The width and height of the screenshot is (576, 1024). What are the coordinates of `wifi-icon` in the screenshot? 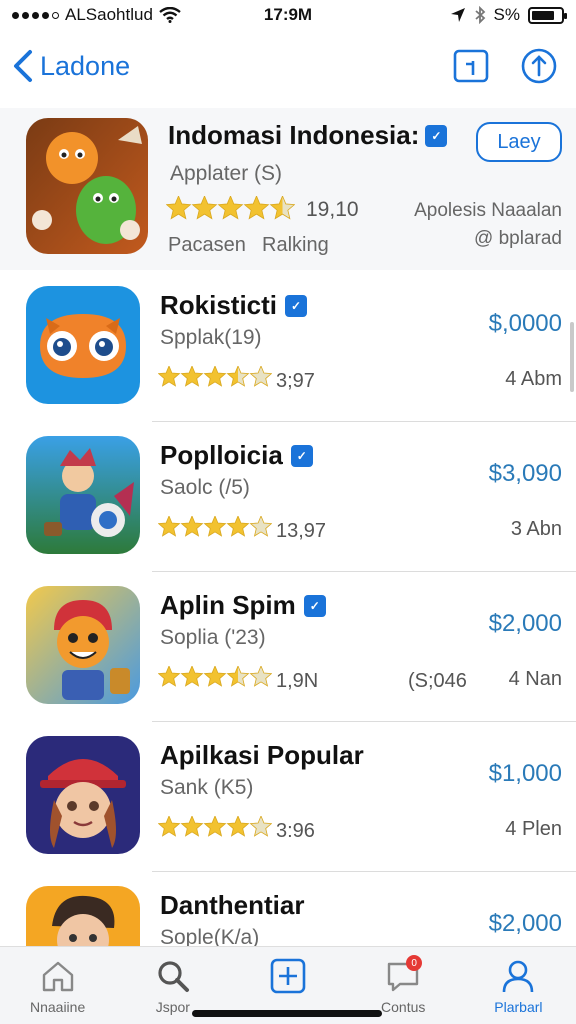 It's located at (170, 15).